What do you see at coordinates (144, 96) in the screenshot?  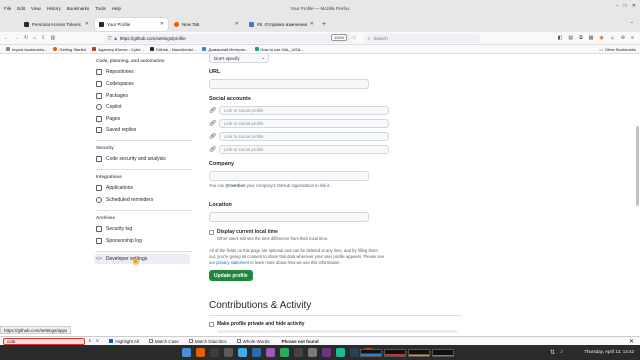 I see `sidebar-item-packages: Packages` at bounding box center [144, 96].